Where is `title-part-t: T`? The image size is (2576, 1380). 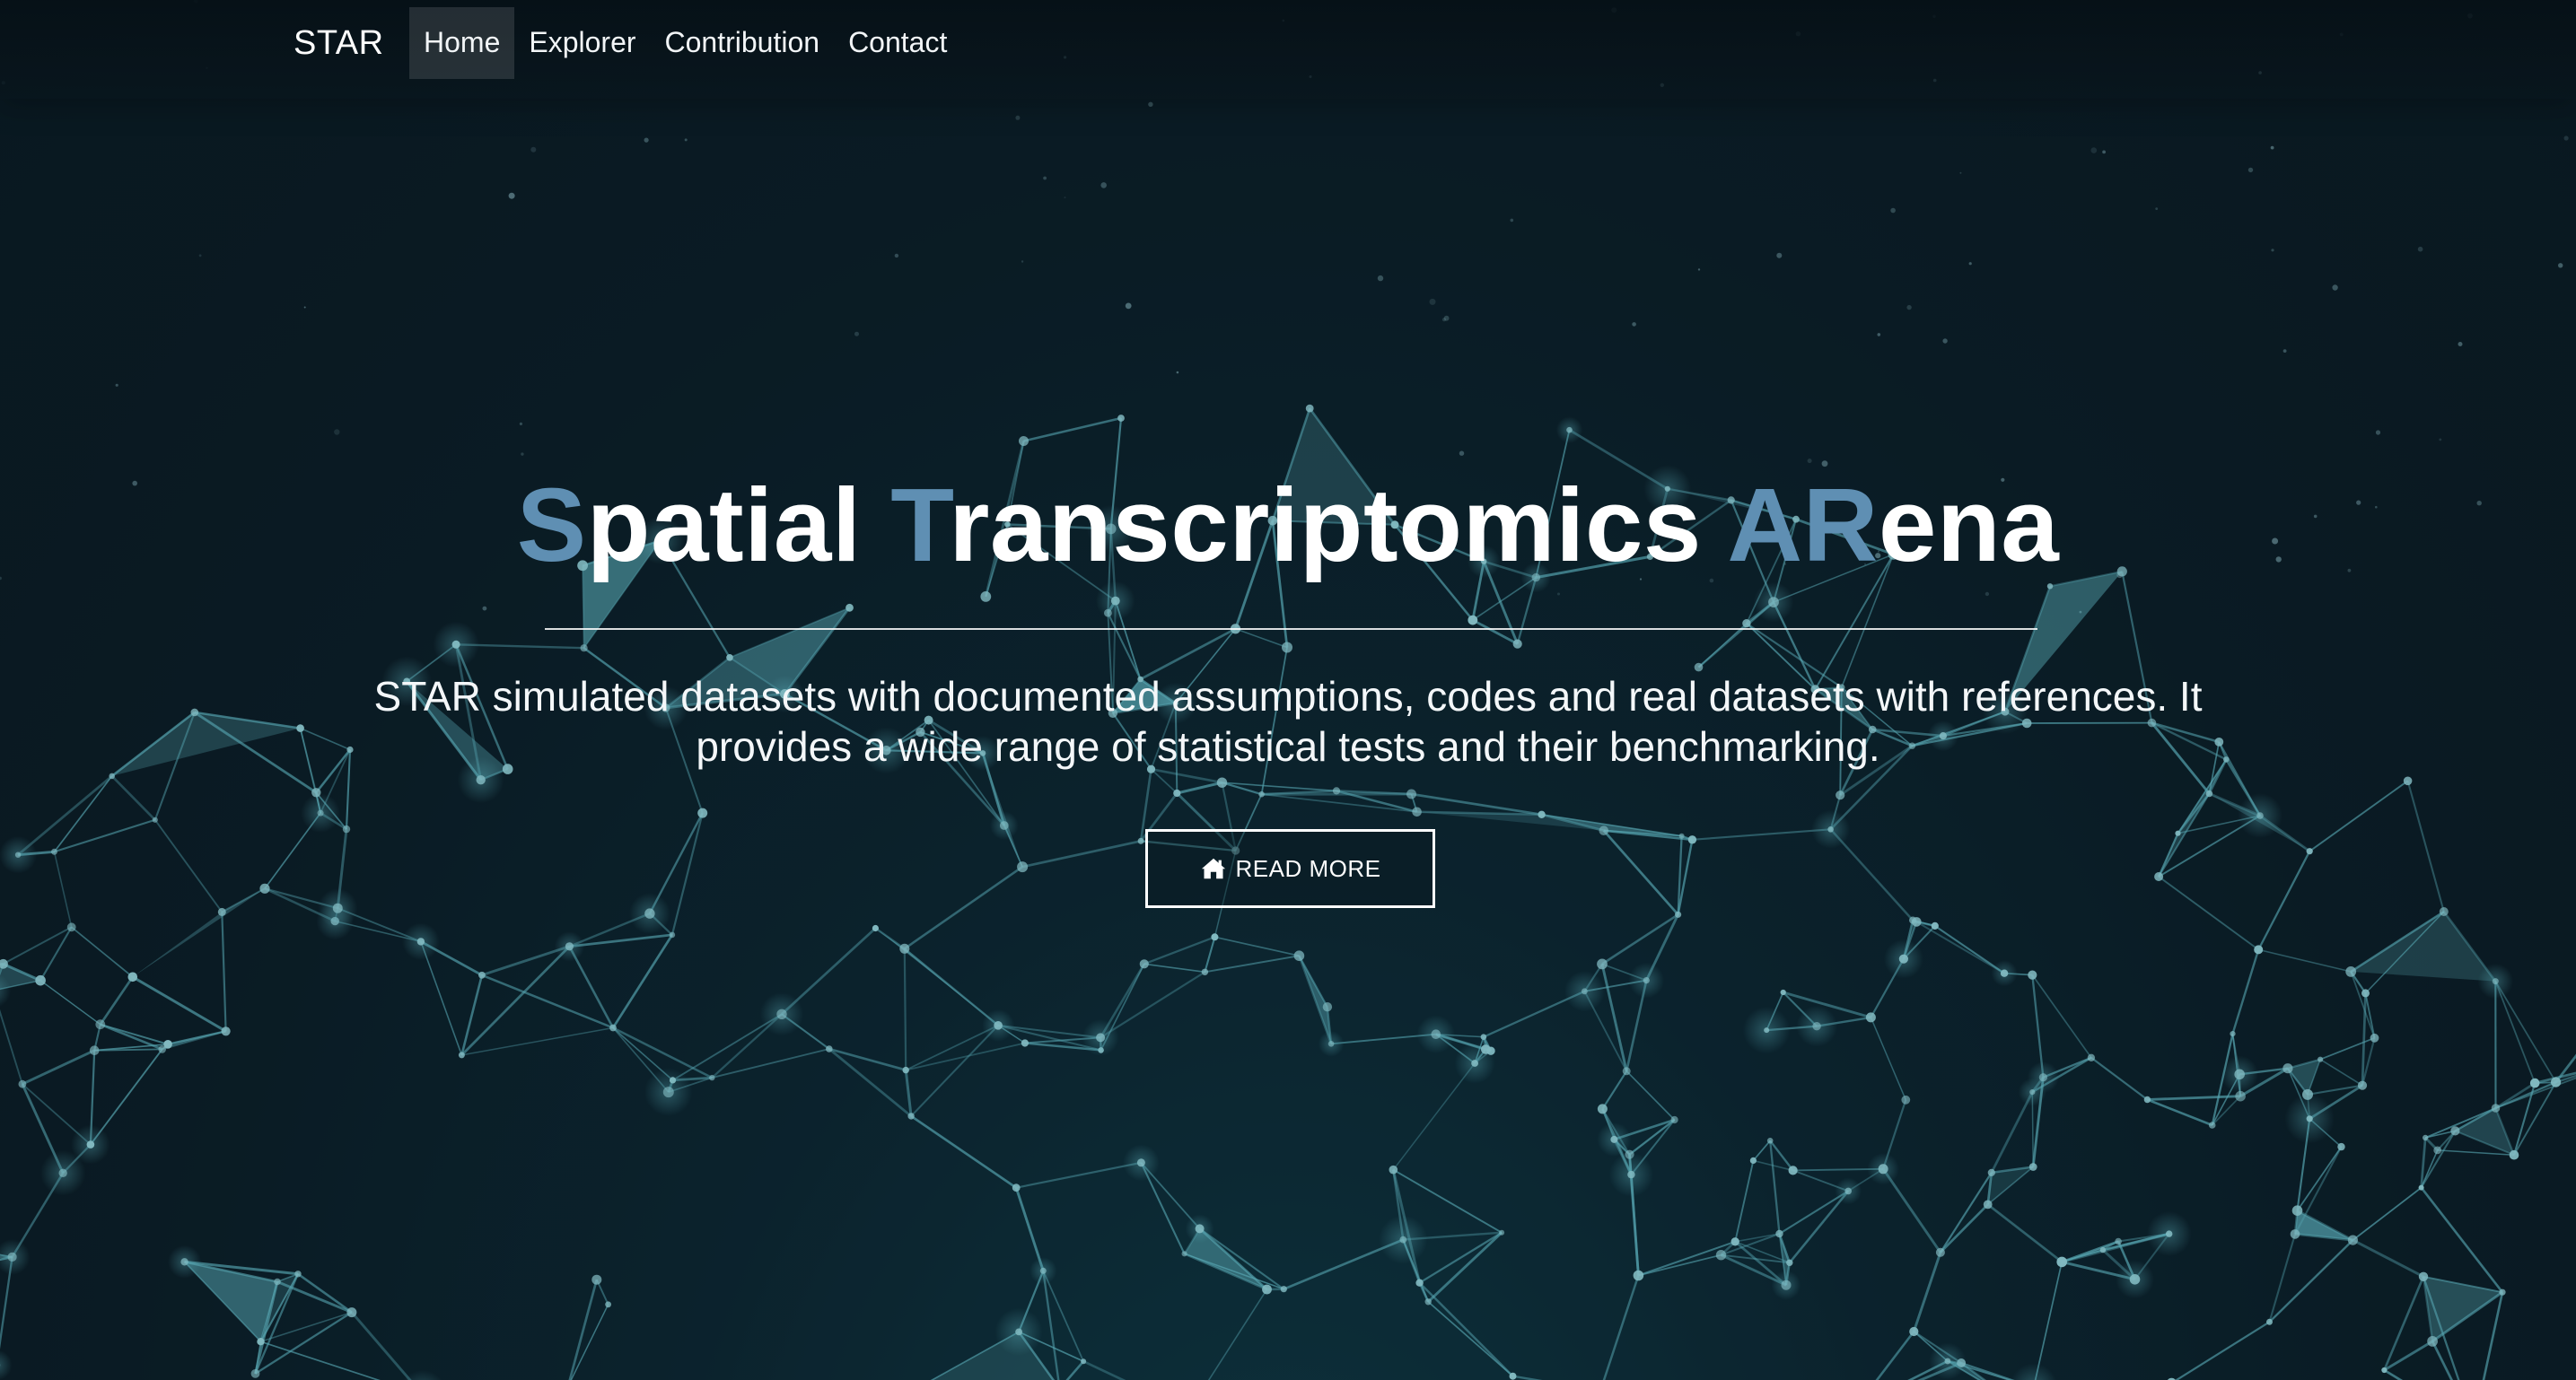 title-part-t: T is located at coordinates (920, 525).